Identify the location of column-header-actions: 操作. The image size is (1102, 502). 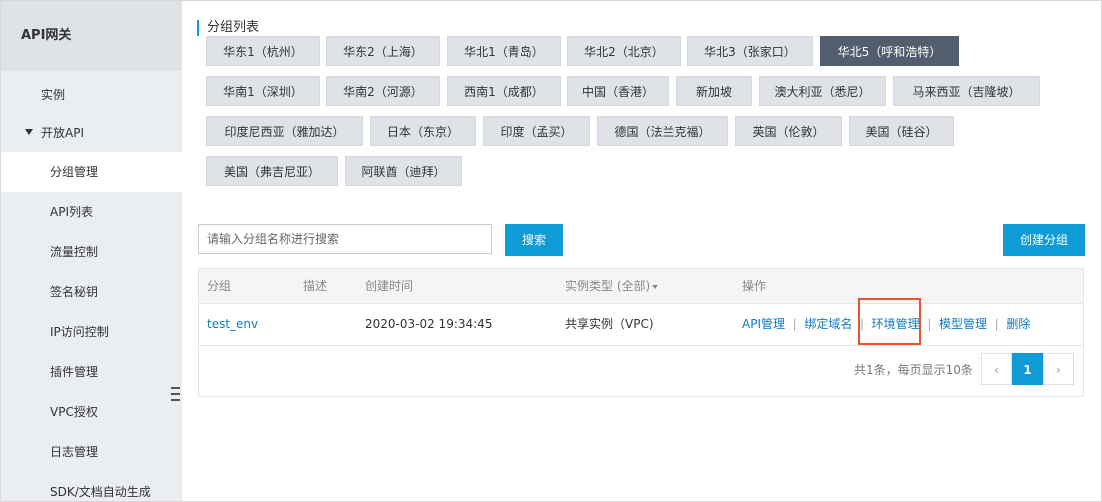
(754, 286).